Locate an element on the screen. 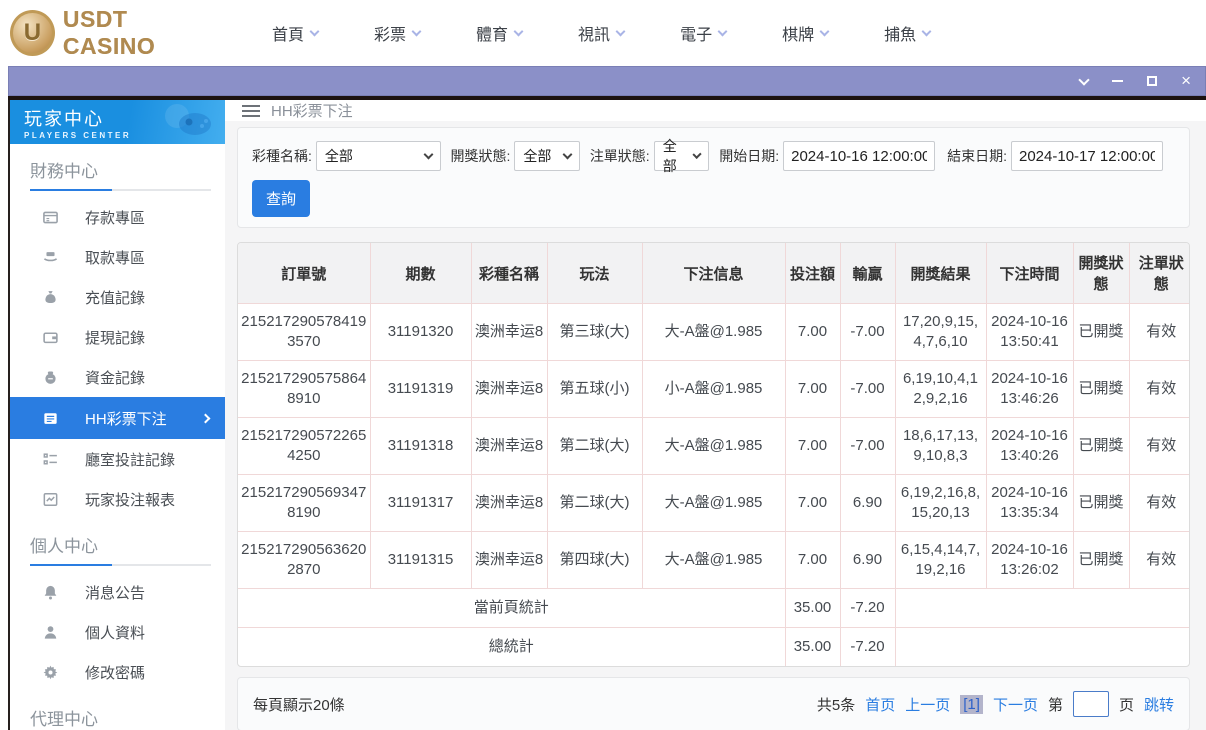 Image resolution: width=1206 pixels, height=730 pixels. column-header: 期數 is located at coordinates (420, 273).